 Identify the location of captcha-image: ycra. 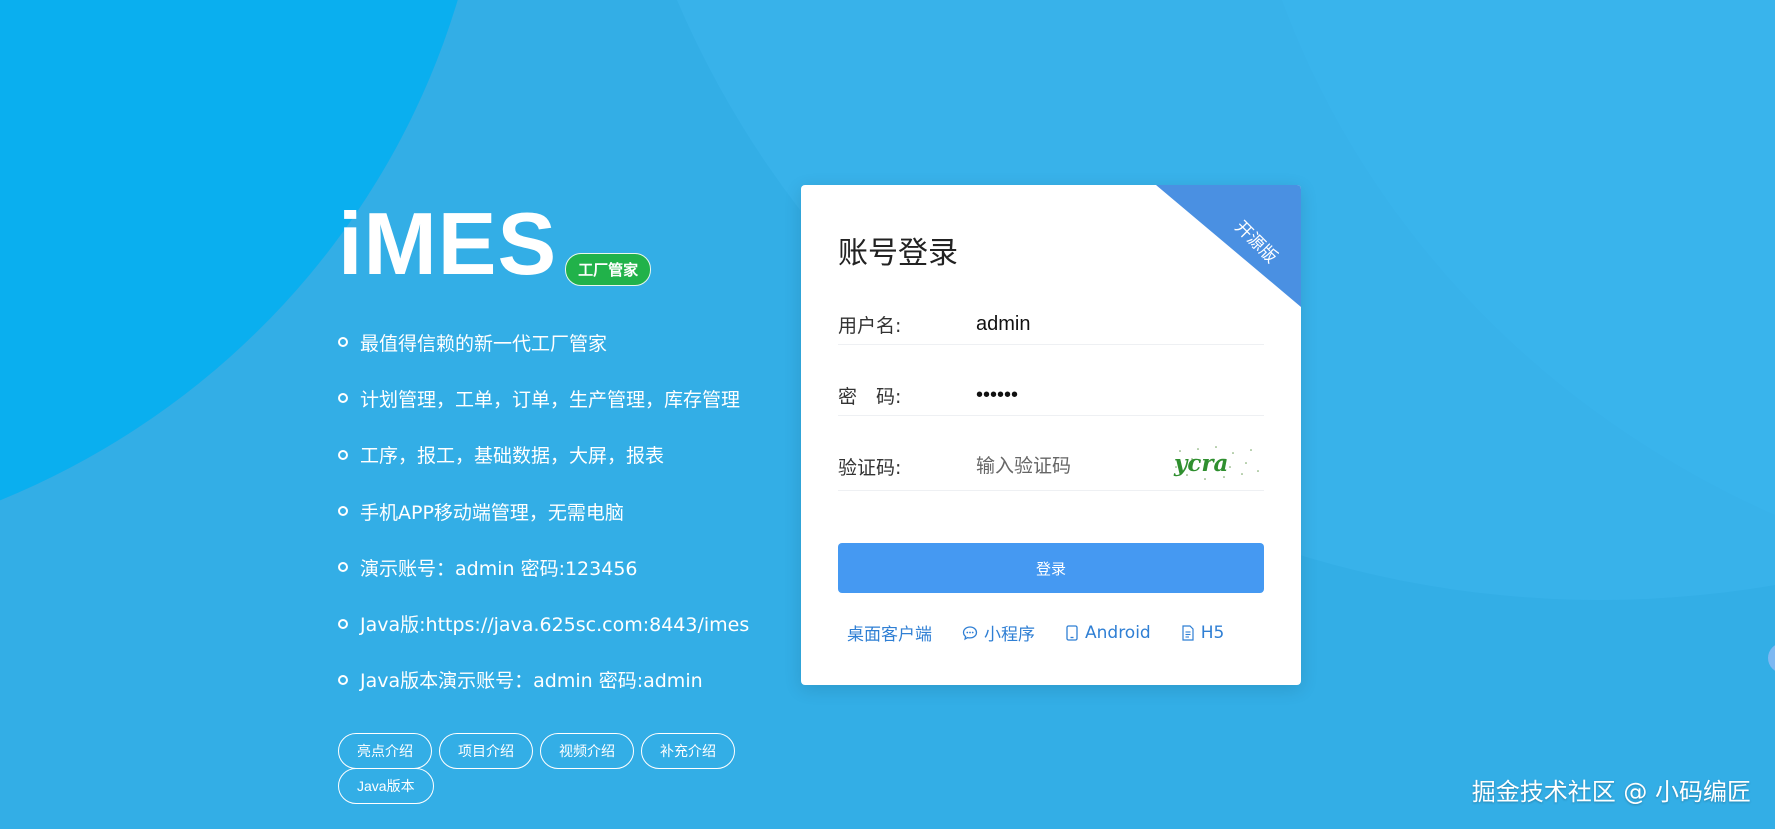
(1218, 463).